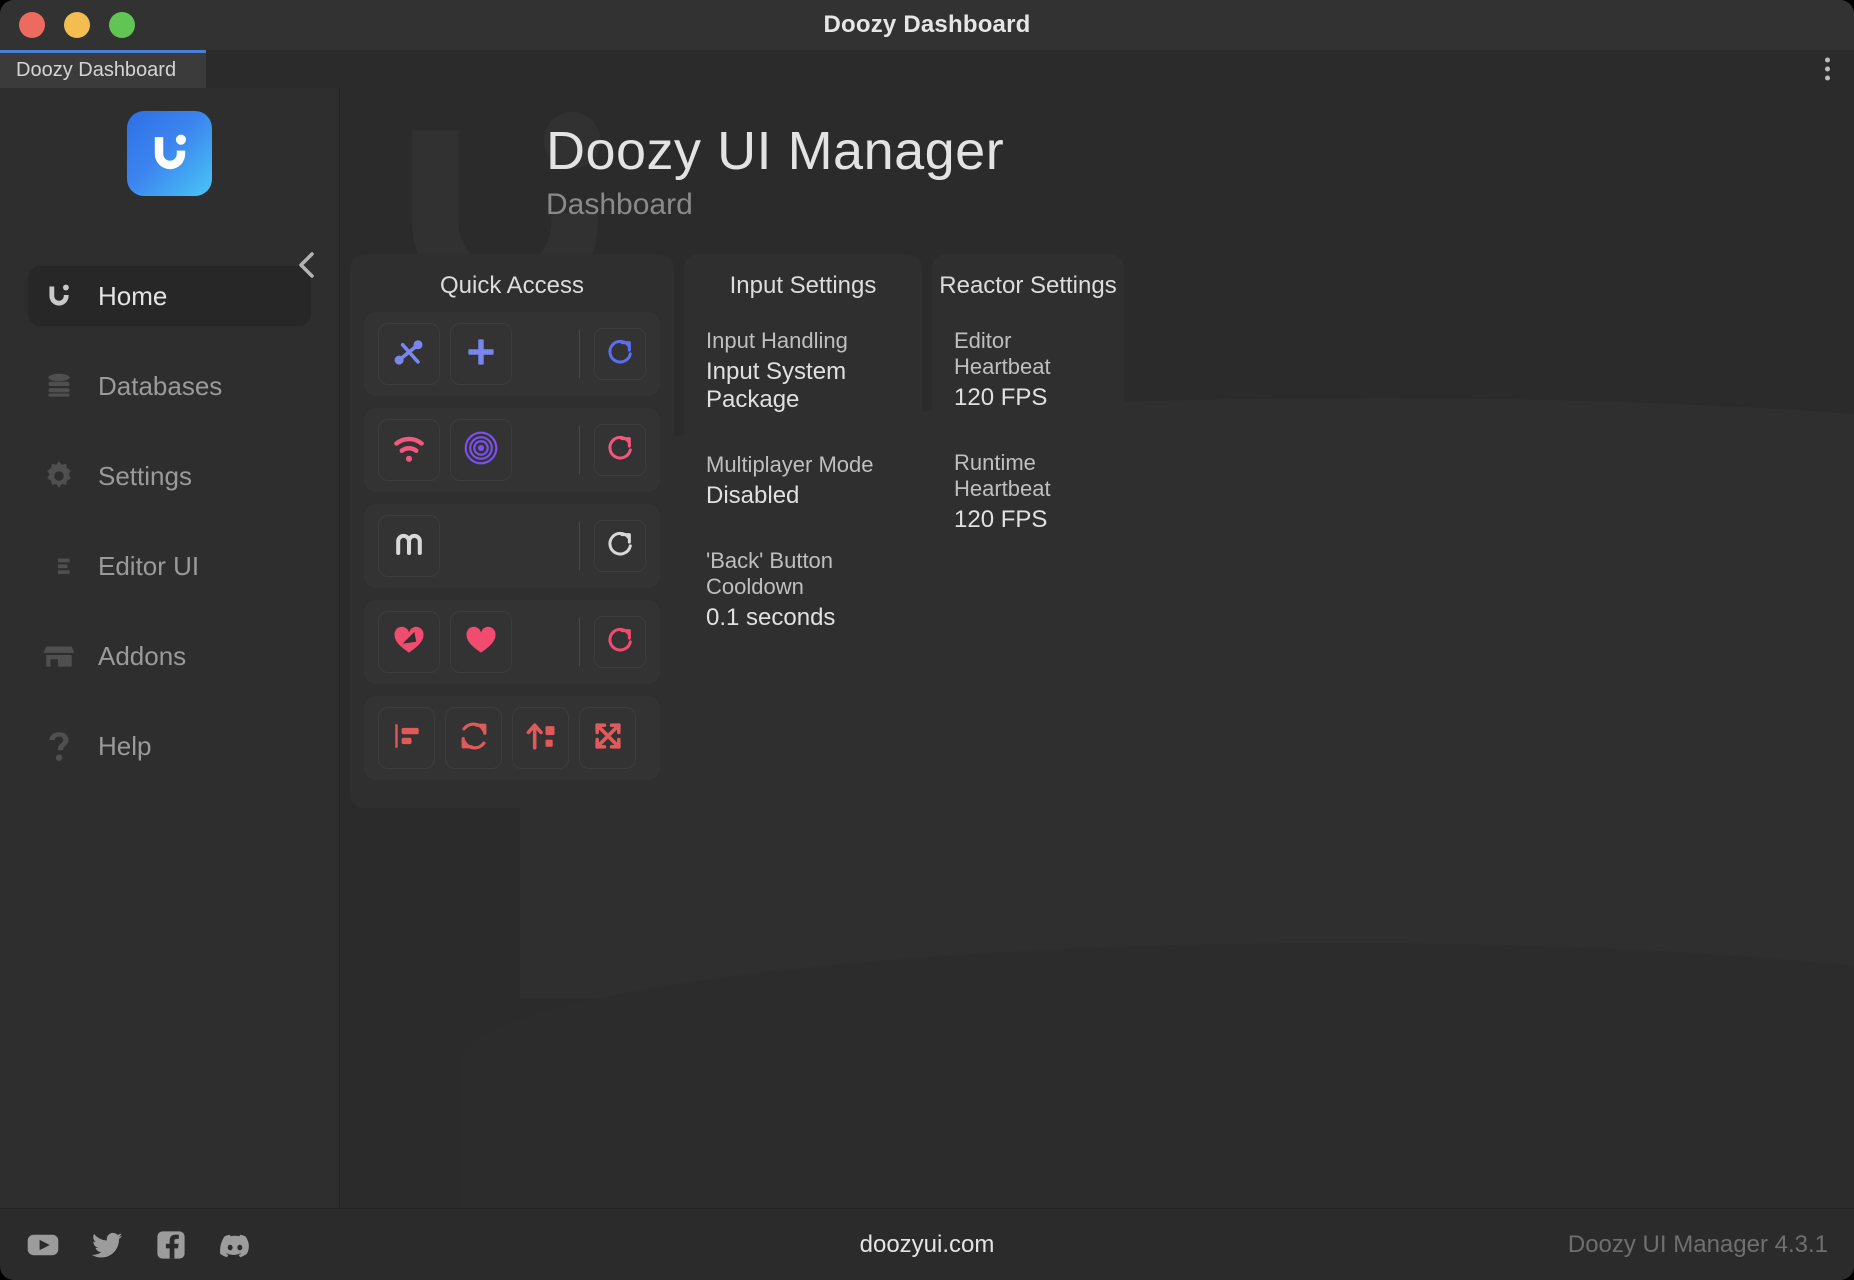 The height and width of the screenshot is (1280, 1854). What do you see at coordinates (771, 617) in the screenshot?
I see `setting-value: 0.1 seconds` at bounding box center [771, 617].